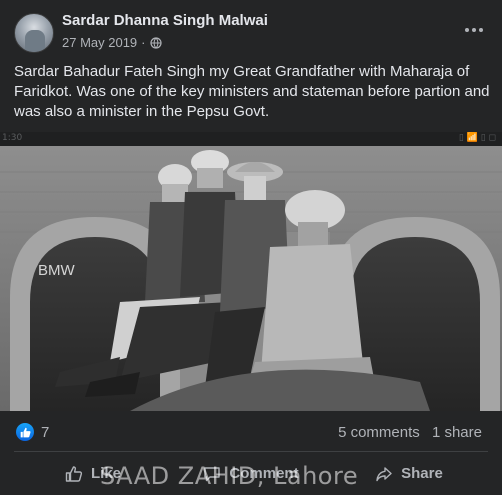 The image size is (502, 495). I want to click on globe-icon, so click(155, 42).